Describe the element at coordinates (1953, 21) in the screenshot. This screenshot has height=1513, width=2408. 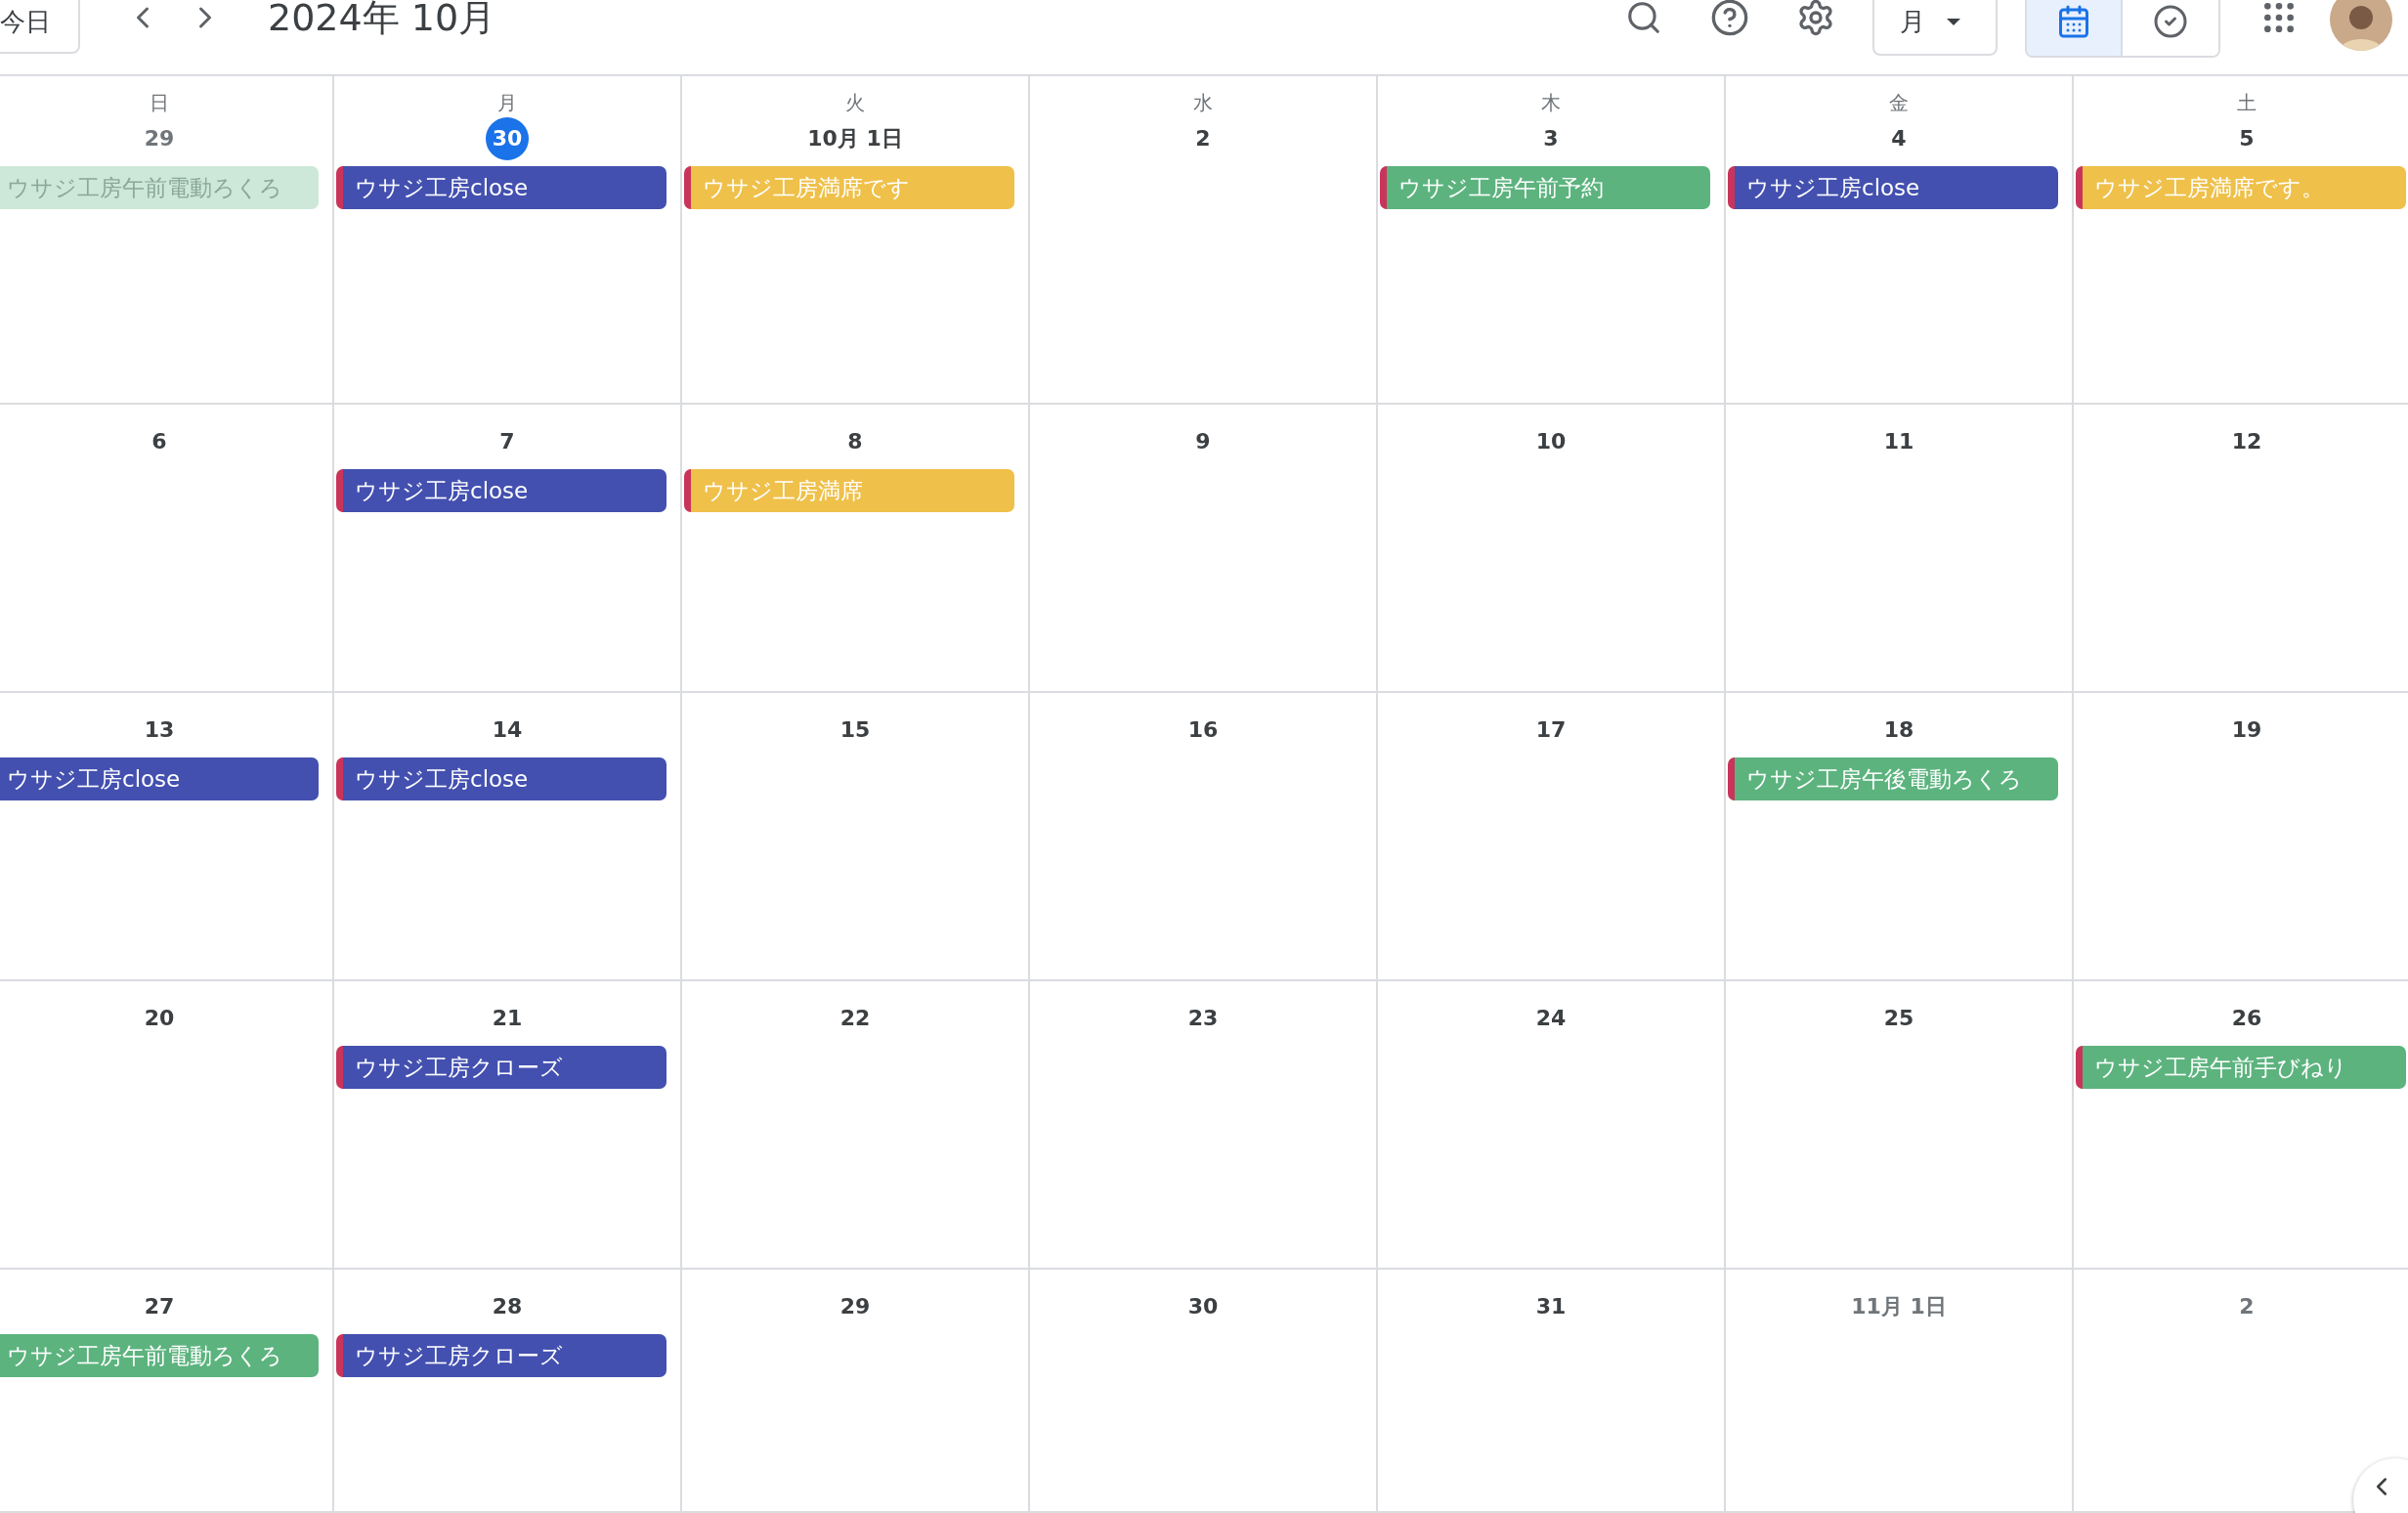
I see `caret-icon` at that location.